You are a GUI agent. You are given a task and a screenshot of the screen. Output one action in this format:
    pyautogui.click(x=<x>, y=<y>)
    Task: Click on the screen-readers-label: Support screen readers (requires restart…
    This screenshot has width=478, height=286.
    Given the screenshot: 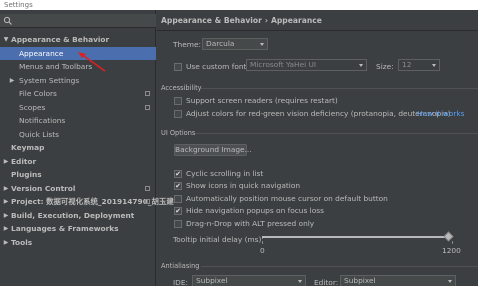 What is the action you would take?
    pyautogui.click(x=262, y=100)
    